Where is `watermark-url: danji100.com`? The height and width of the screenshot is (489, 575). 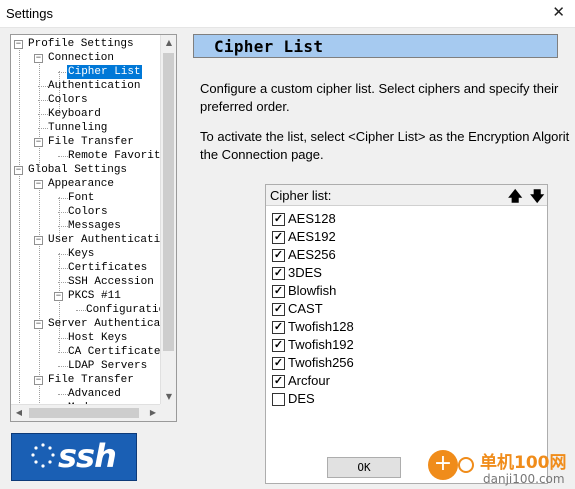 watermark-url: danji100.com is located at coordinates (524, 479).